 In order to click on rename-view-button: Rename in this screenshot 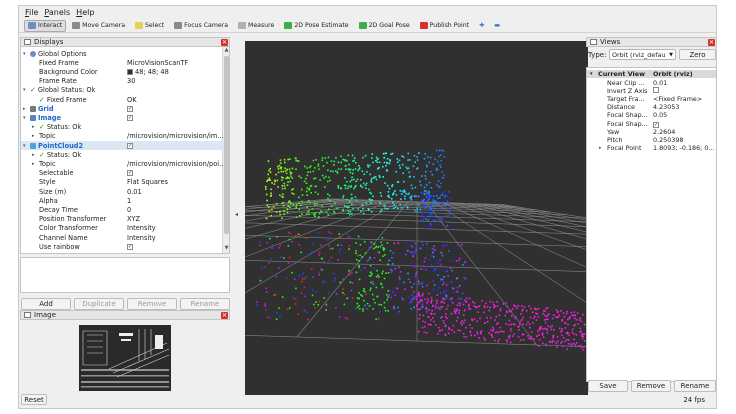, I will do `click(695, 386)`.